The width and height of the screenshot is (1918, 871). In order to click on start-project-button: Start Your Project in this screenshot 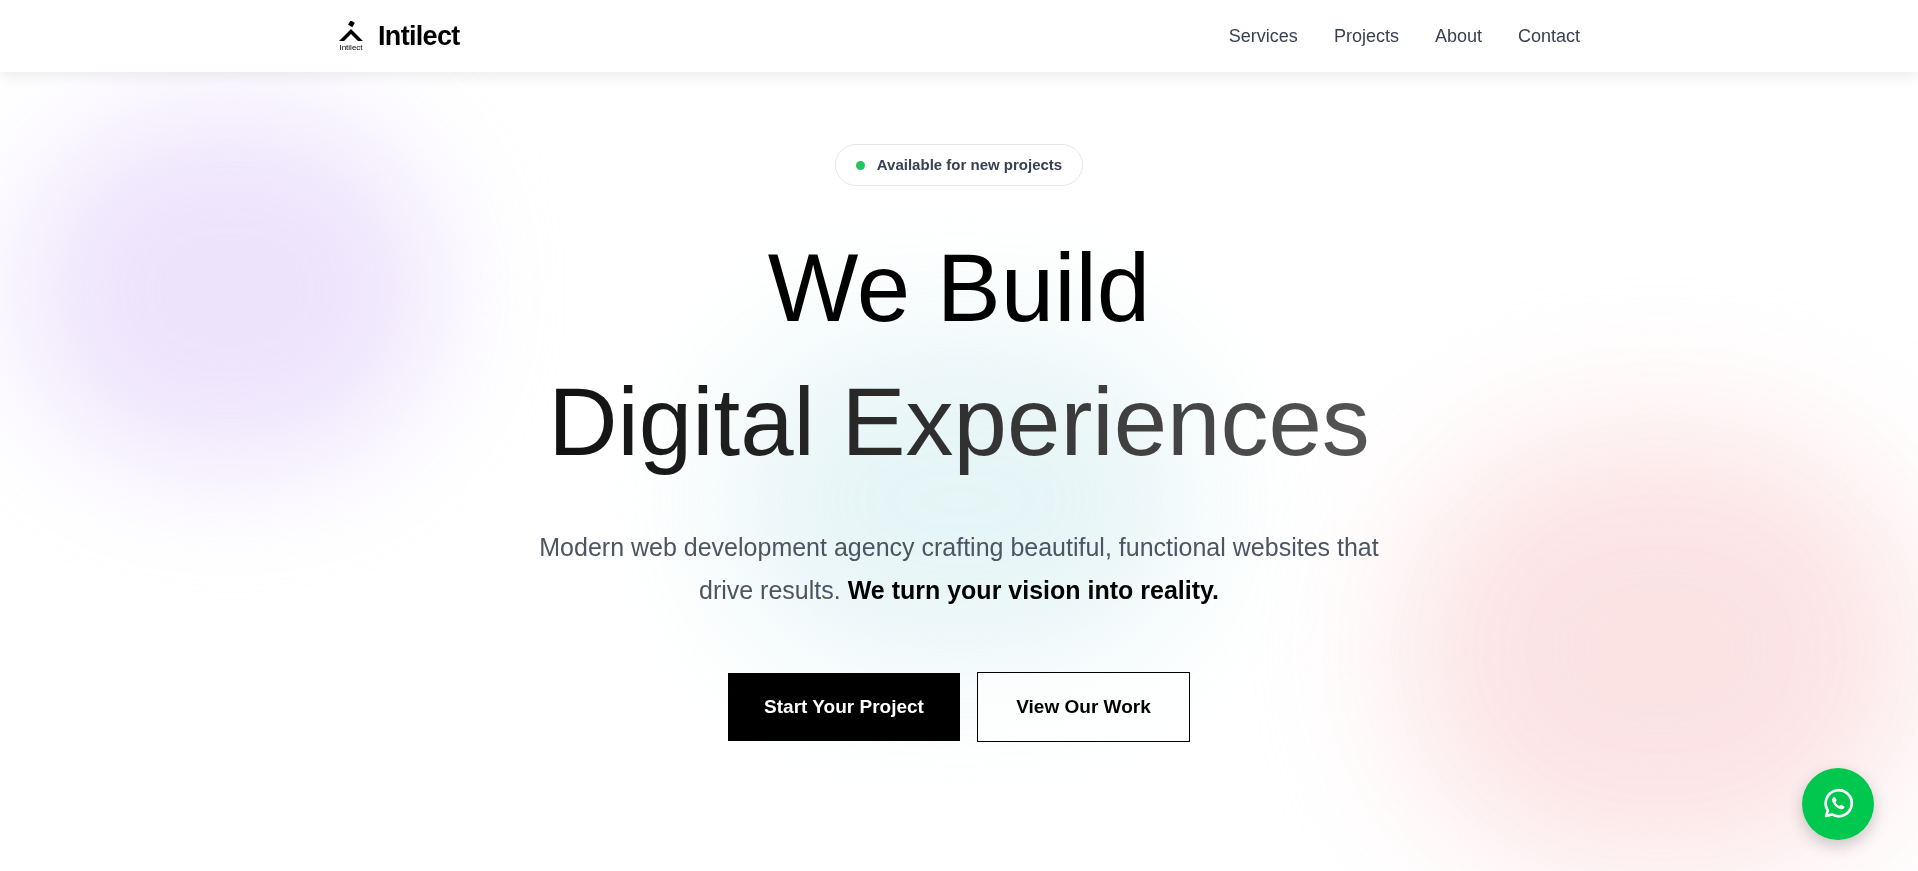, I will do `click(844, 707)`.